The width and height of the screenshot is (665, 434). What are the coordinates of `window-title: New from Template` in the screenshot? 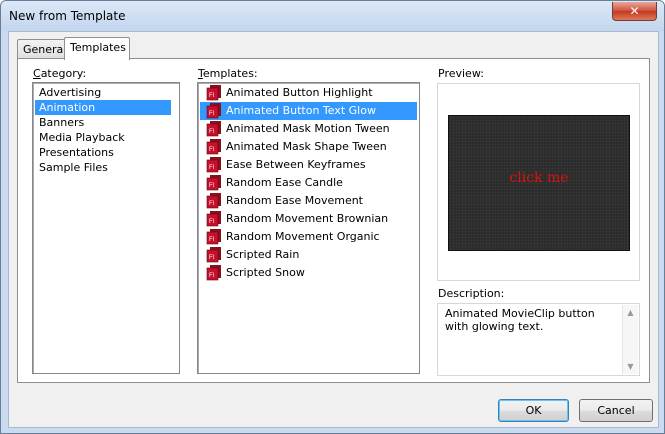 It's located at (67, 16).